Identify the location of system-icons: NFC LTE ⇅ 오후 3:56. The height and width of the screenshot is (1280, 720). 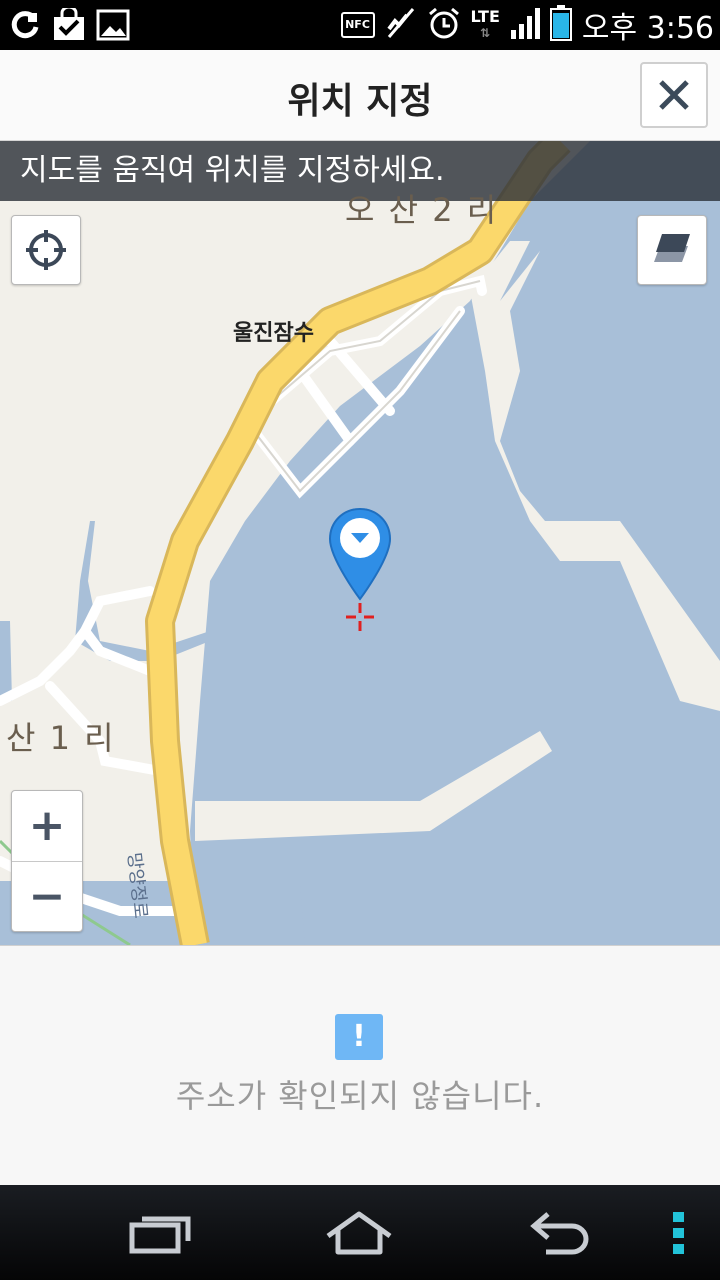
(527, 25).